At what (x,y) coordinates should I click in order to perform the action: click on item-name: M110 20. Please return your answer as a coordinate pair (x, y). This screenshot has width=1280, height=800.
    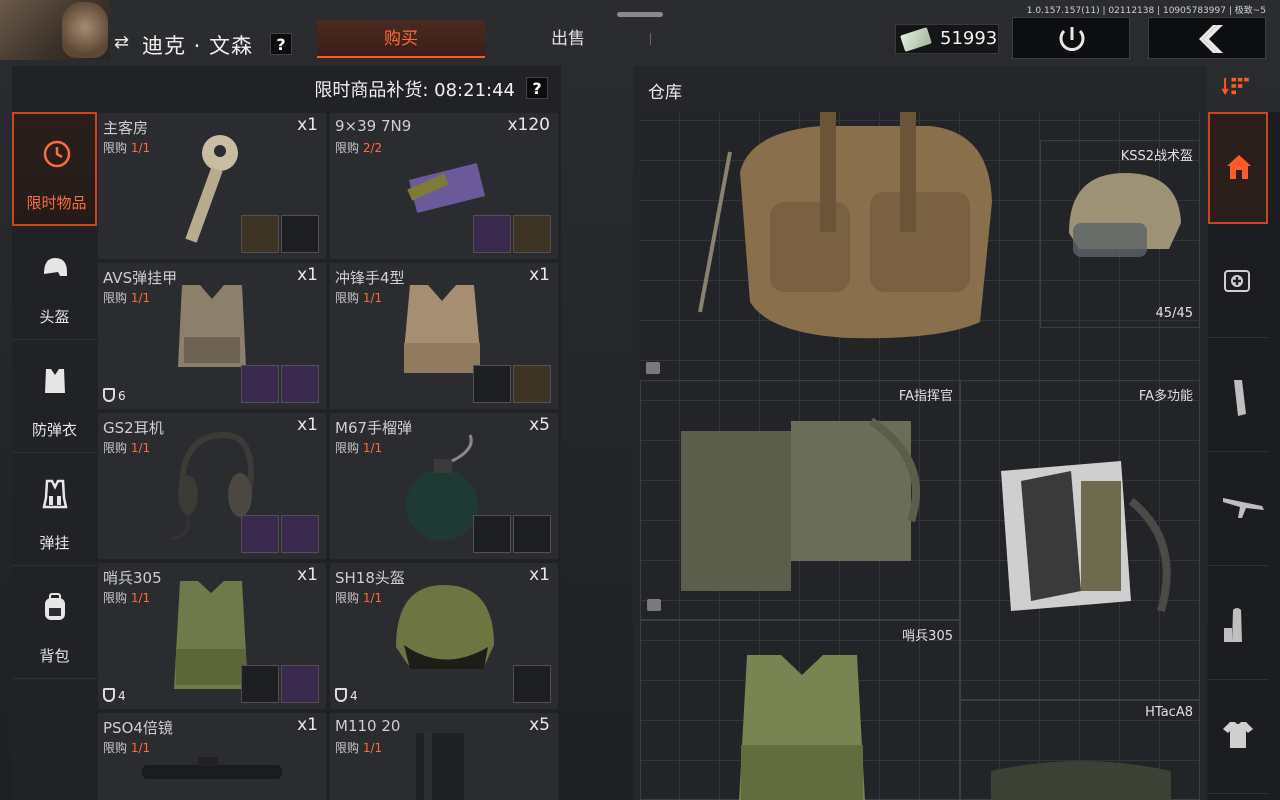
    Looking at the image, I should click on (368, 726).